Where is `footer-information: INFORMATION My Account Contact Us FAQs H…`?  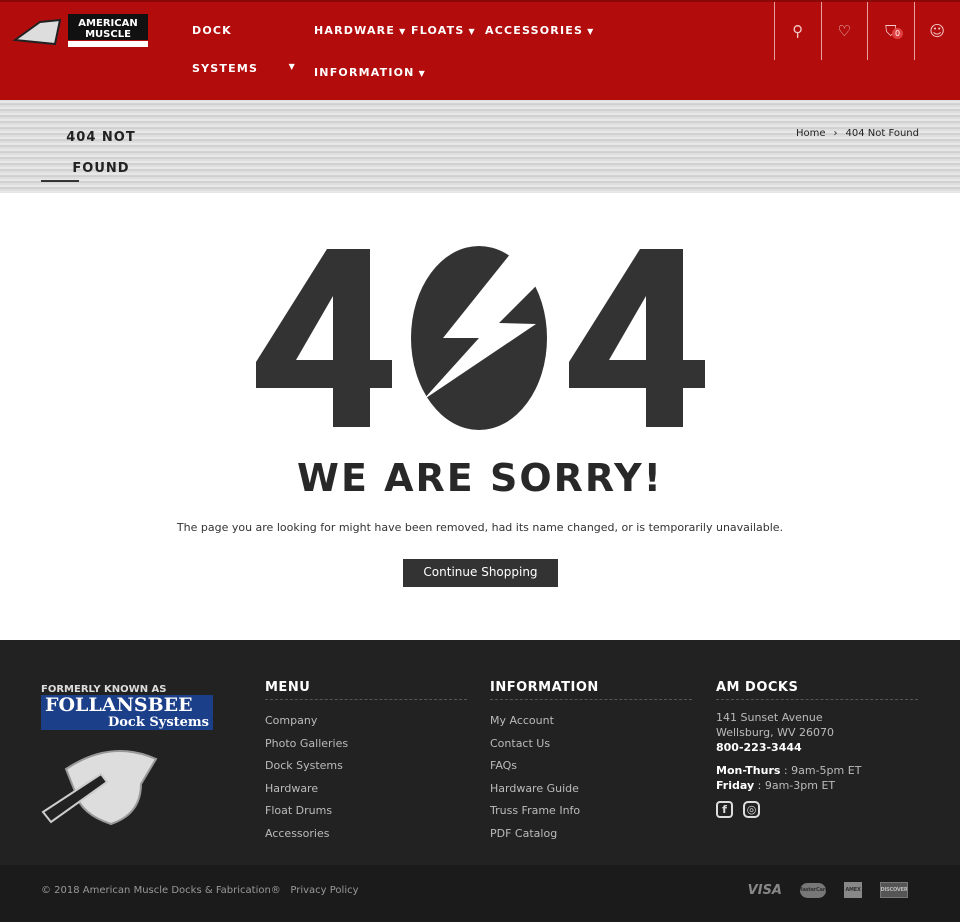 footer-information: INFORMATION My Account Contact Us FAQs H… is located at coordinates (591, 762).